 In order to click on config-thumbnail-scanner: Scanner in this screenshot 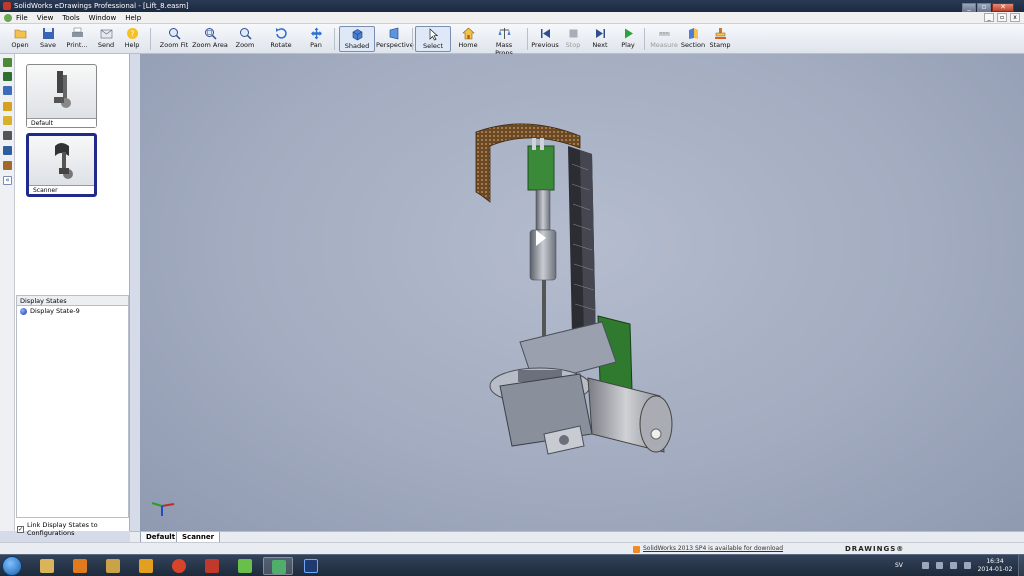, I will do `click(61, 165)`.